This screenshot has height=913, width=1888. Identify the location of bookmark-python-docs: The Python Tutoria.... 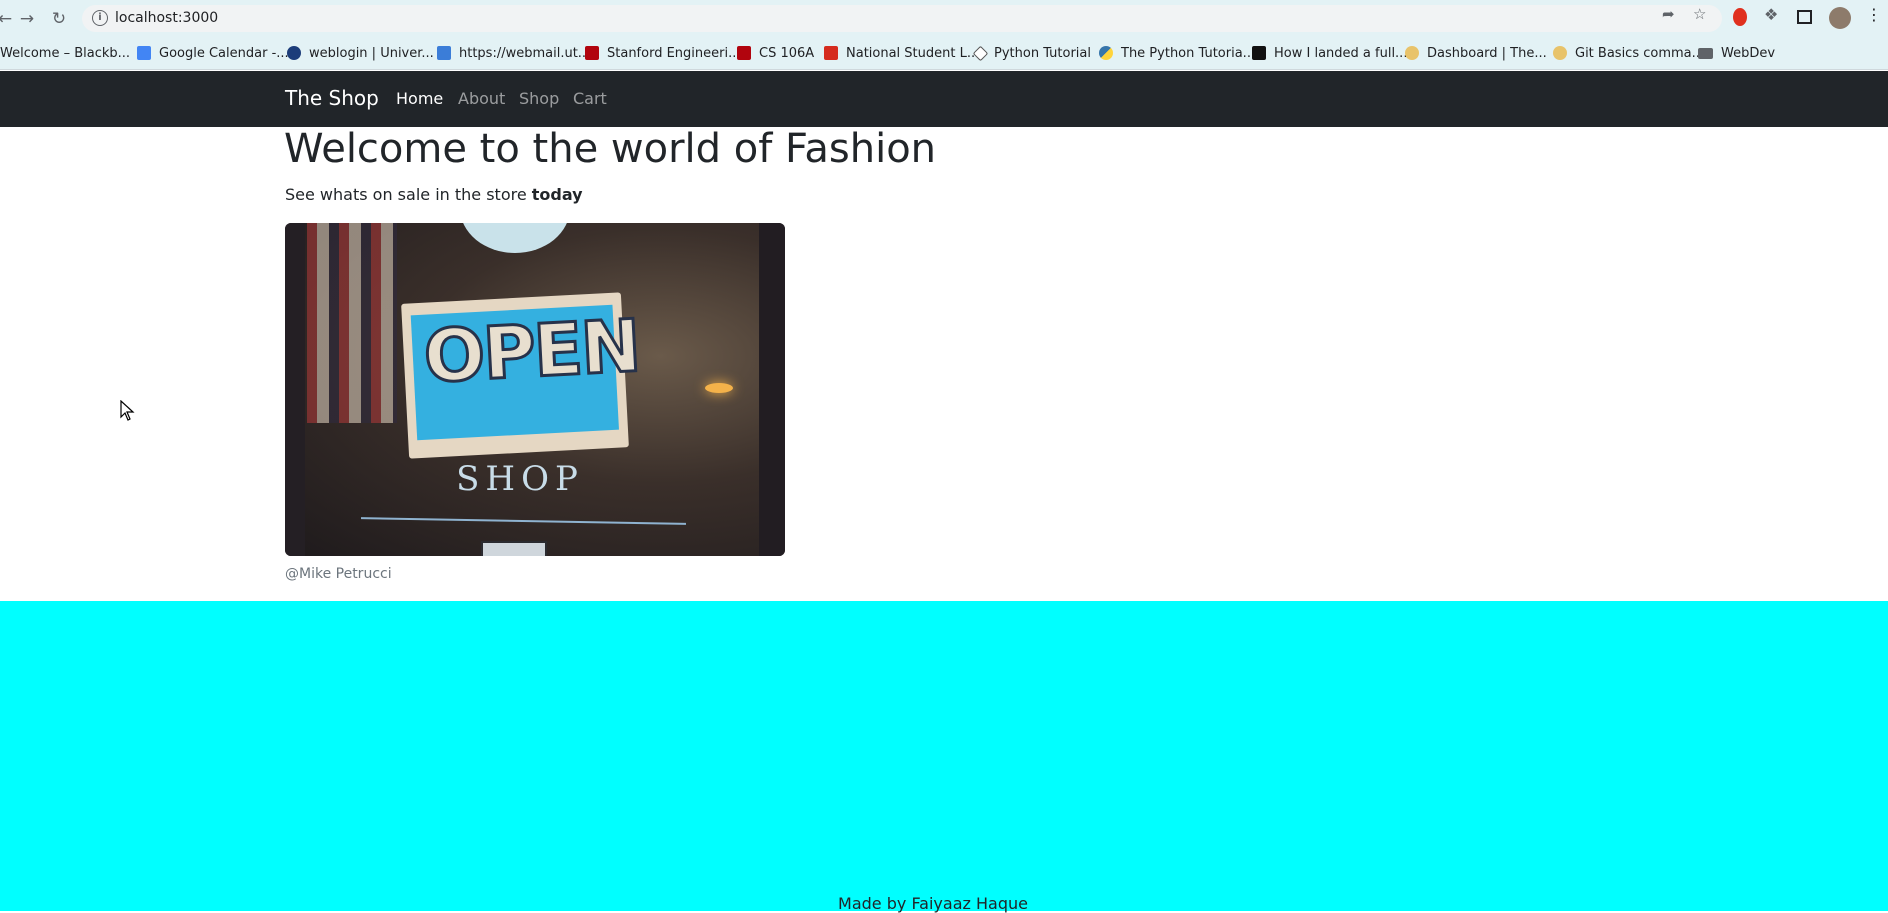
(1177, 53).